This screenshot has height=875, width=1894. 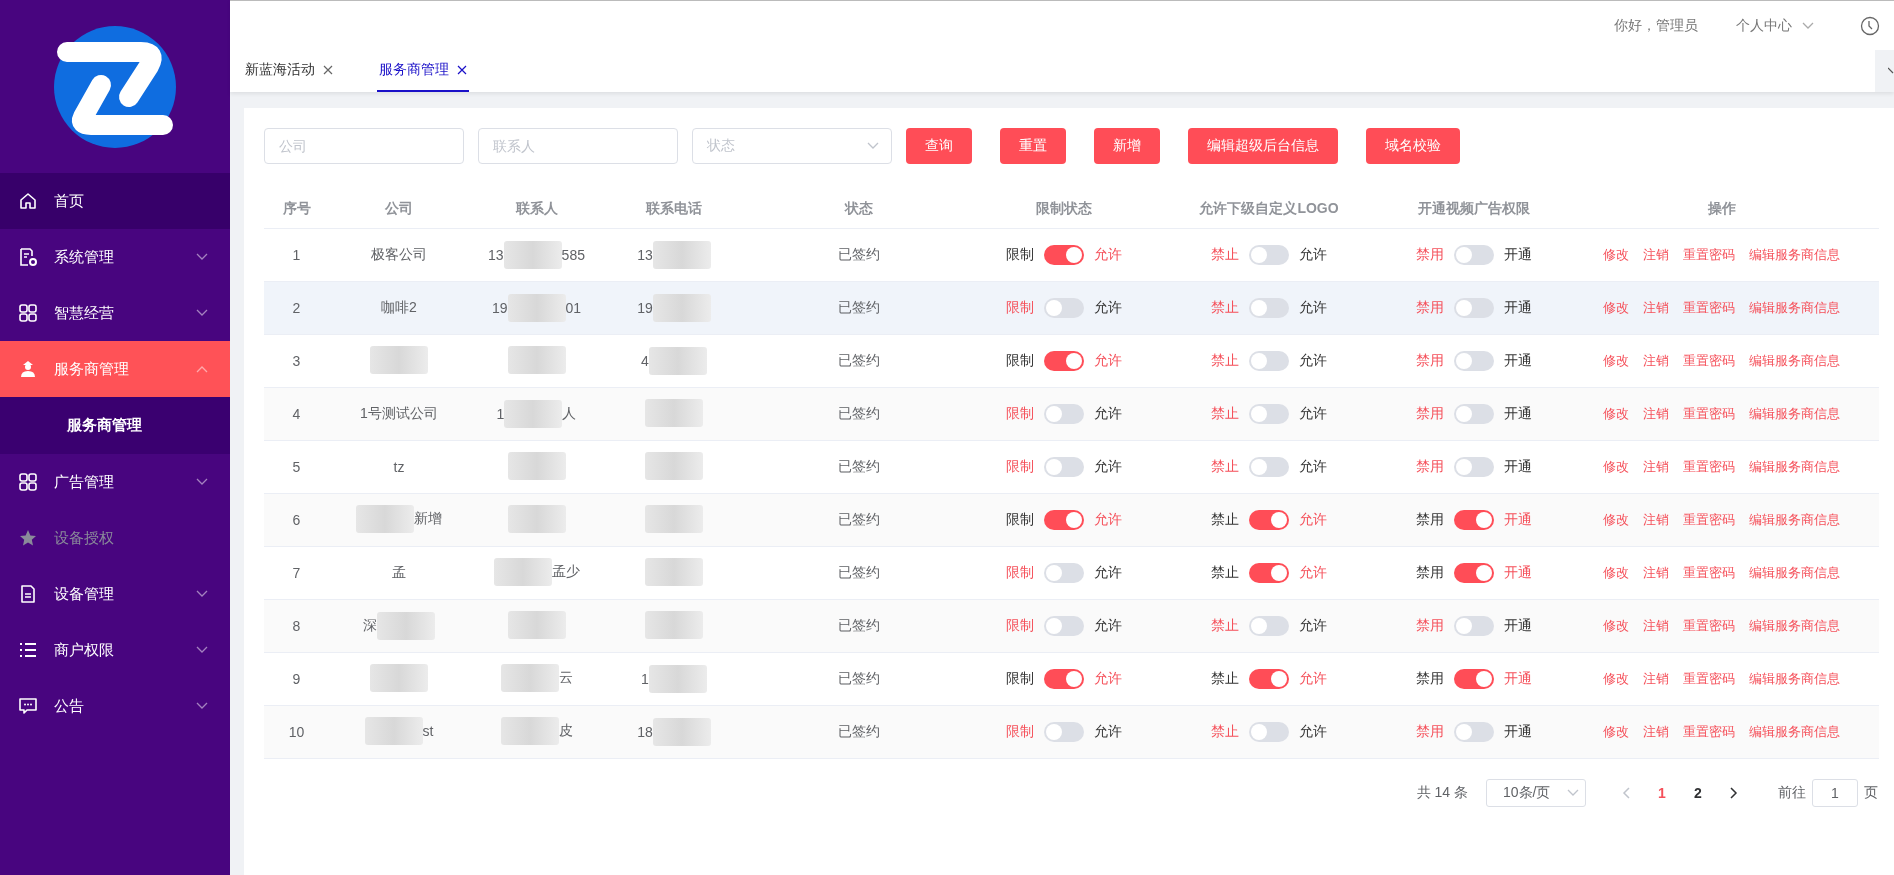 What do you see at coordinates (115, 369) in the screenshot?
I see `sidebar-item: 服务商管理` at bounding box center [115, 369].